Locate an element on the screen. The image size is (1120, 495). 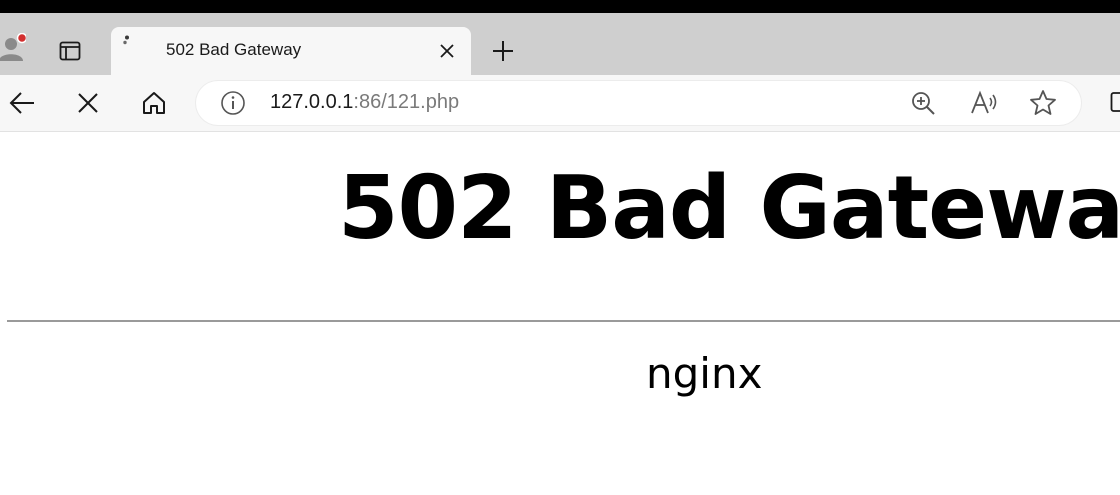
url-text: 127.0.0.1:86/121.php is located at coordinates (364, 102).